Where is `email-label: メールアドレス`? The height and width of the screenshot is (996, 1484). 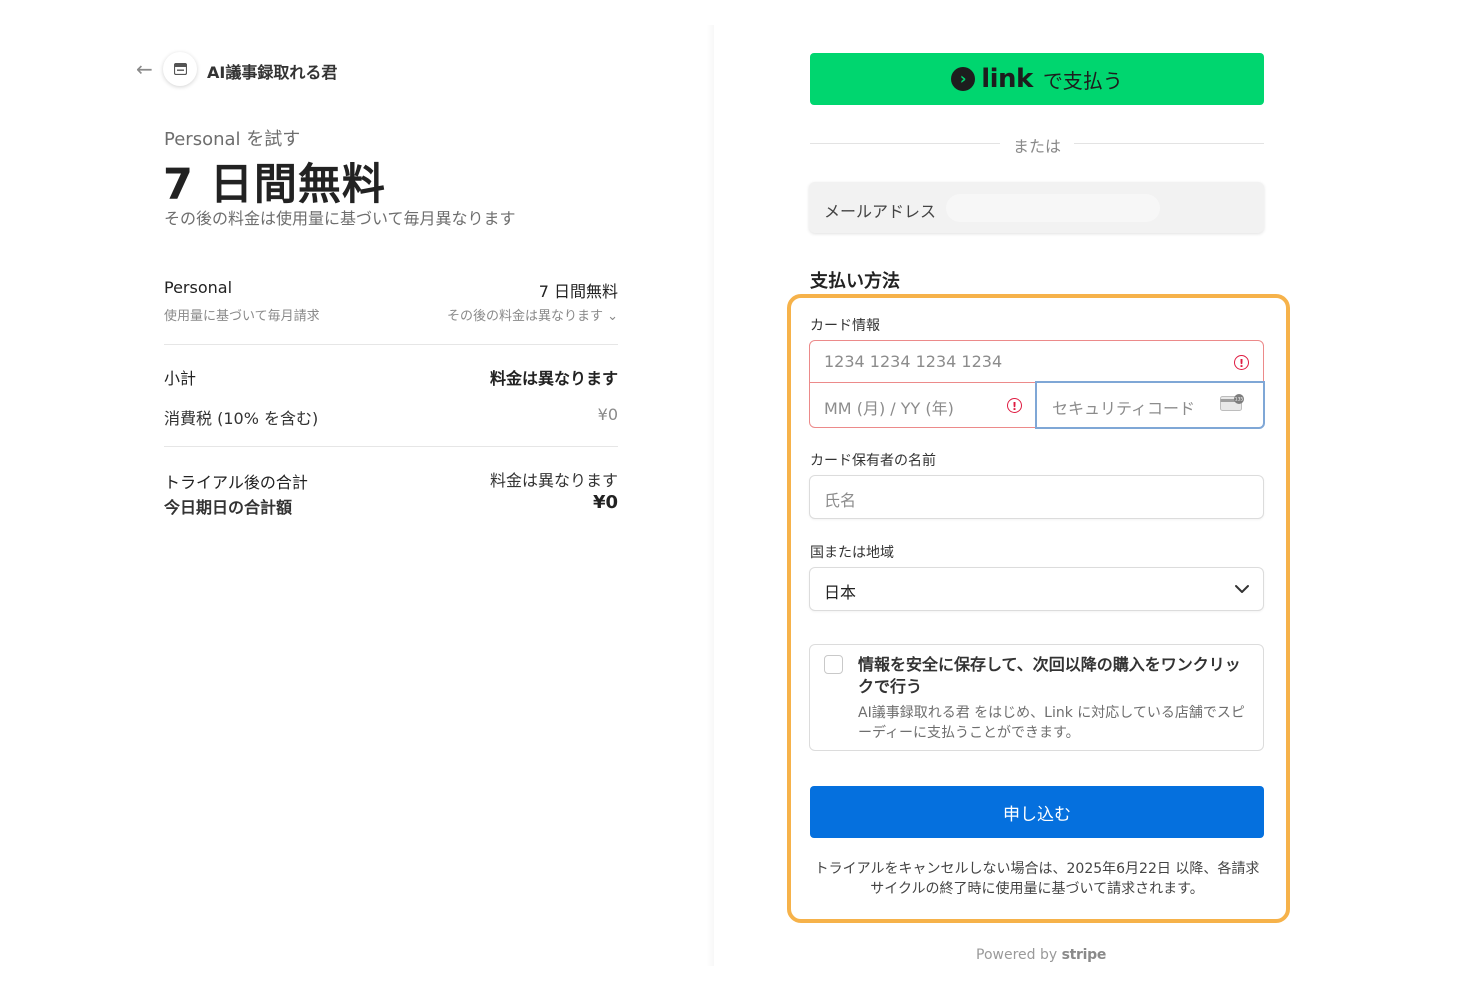 email-label: メールアドレス is located at coordinates (880, 211).